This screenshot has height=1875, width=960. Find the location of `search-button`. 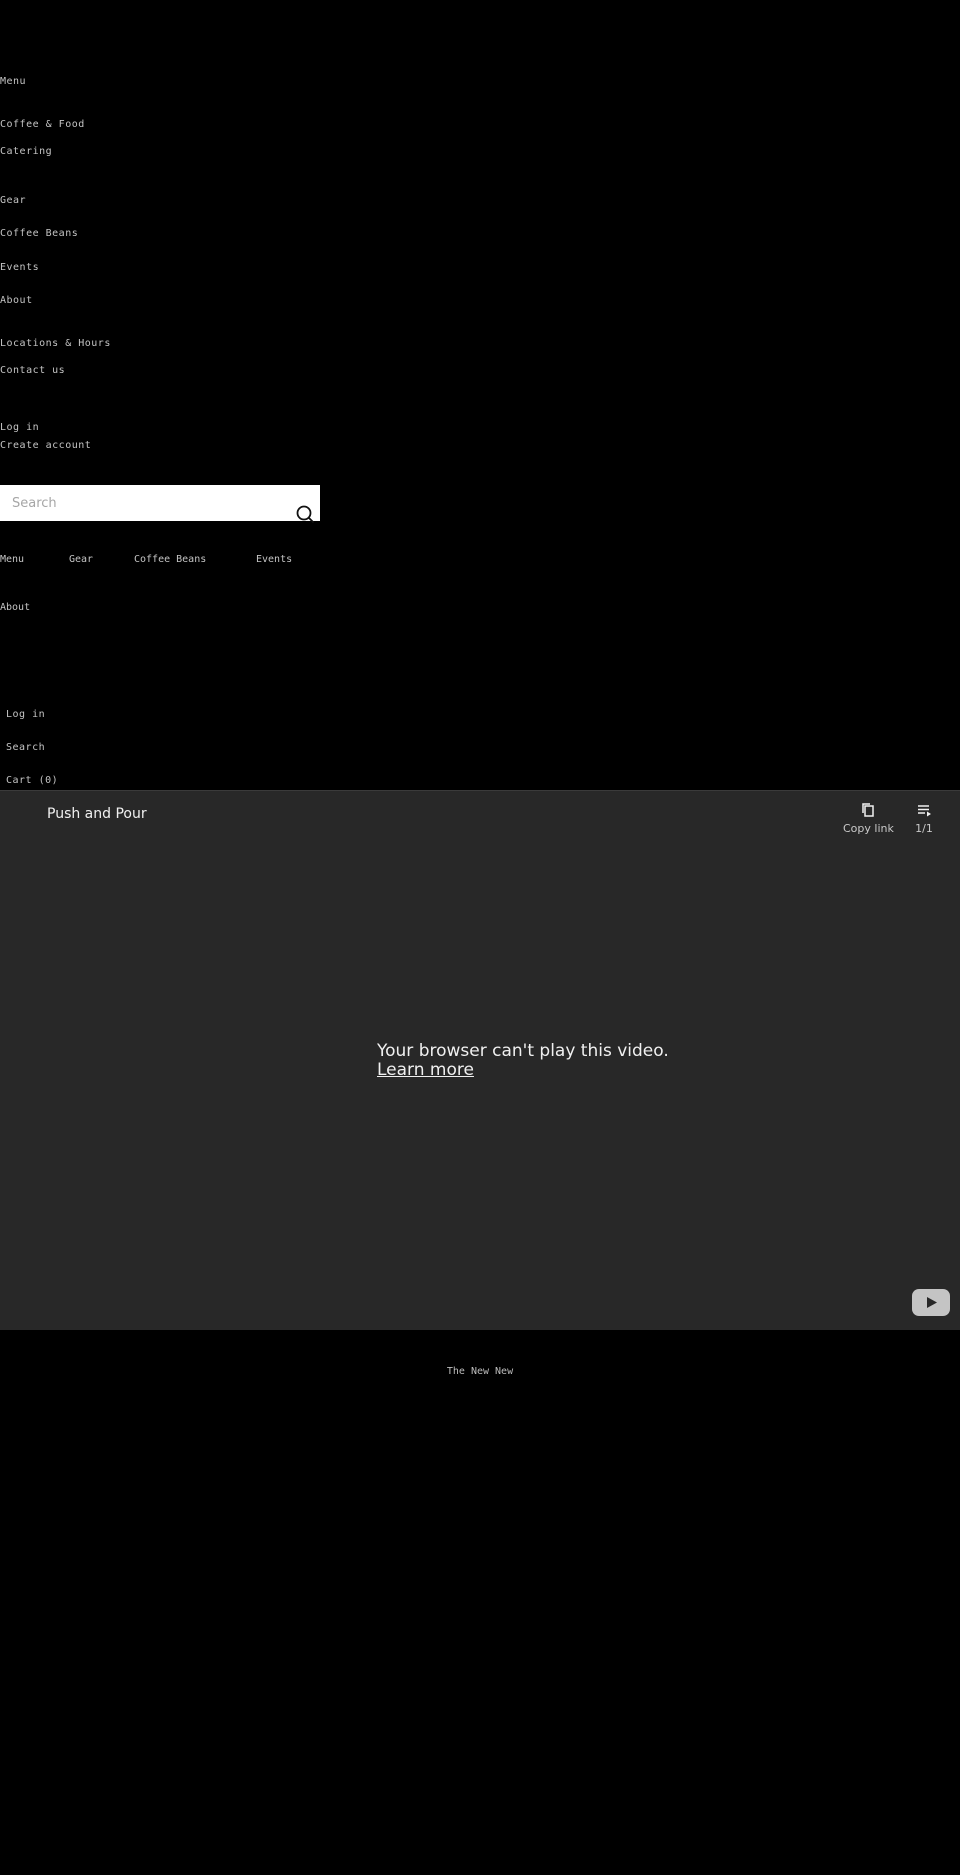

search-button is located at coordinates (306, 515).